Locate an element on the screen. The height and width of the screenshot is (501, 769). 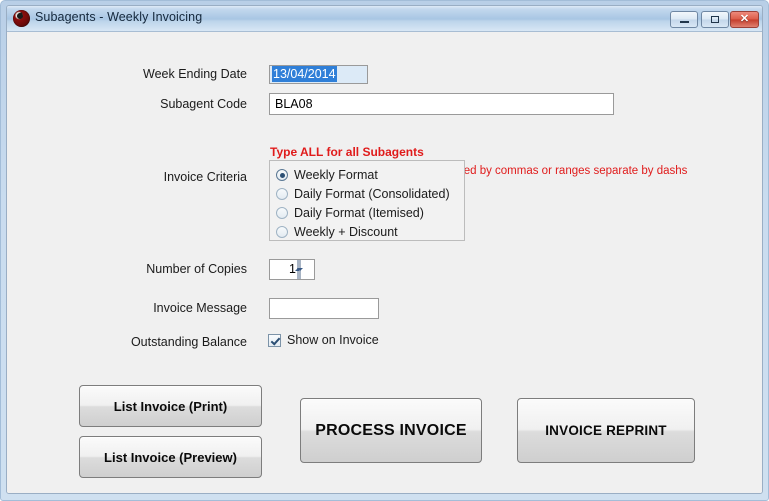
maximize-button is located at coordinates (715, 19).